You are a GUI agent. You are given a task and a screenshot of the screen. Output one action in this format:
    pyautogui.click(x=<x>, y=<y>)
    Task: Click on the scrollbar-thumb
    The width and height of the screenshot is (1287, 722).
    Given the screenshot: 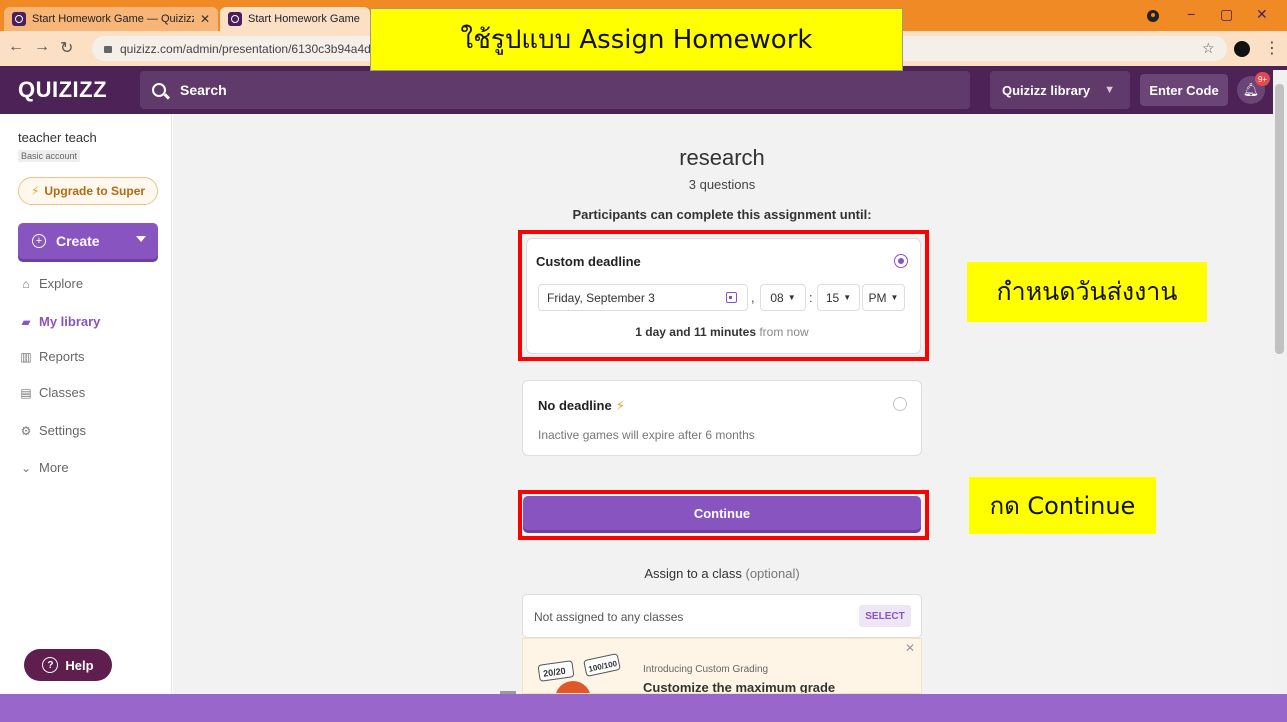 What is the action you would take?
    pyautogui.click(x=1279, y=219)
    